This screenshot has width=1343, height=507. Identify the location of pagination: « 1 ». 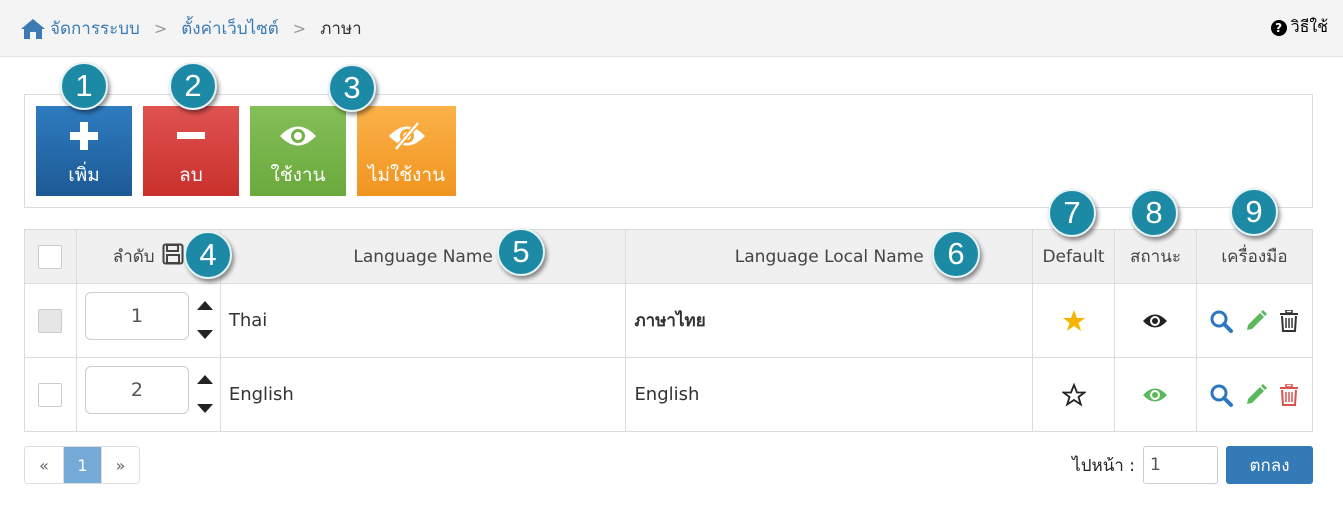
(82, 465).